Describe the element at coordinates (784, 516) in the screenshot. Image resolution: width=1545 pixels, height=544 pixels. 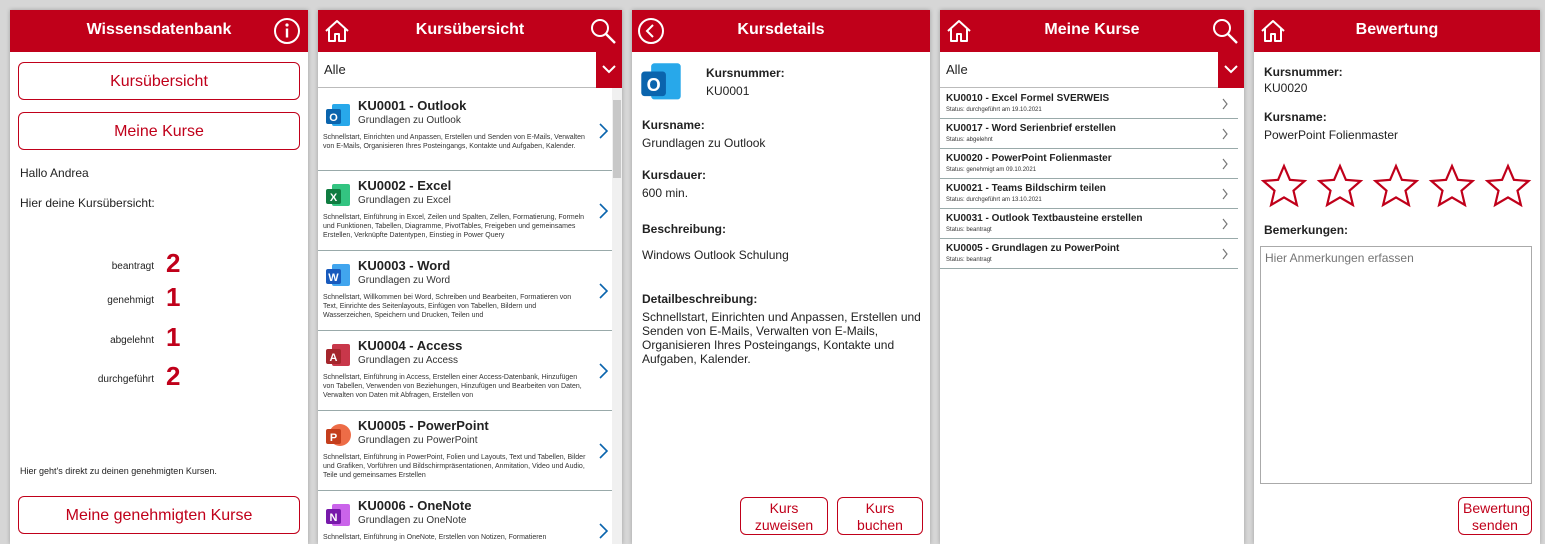
I see `kurs-zuweisen-button: Kurs zuweisen` at that location.